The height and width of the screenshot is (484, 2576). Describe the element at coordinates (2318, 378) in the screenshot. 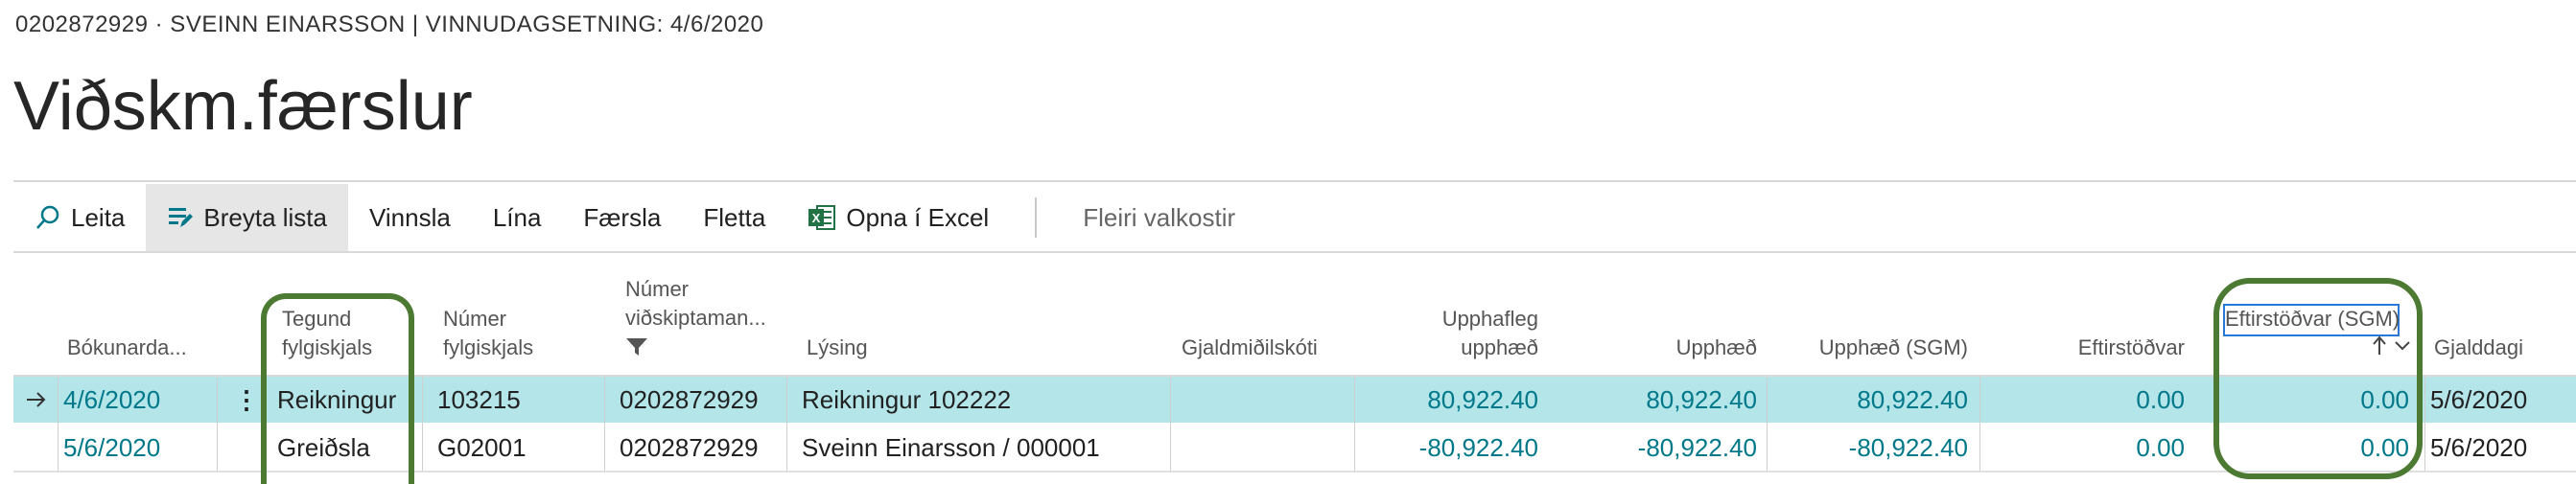

I see `annotation-callout-remaining-amount-lcy` at that location.